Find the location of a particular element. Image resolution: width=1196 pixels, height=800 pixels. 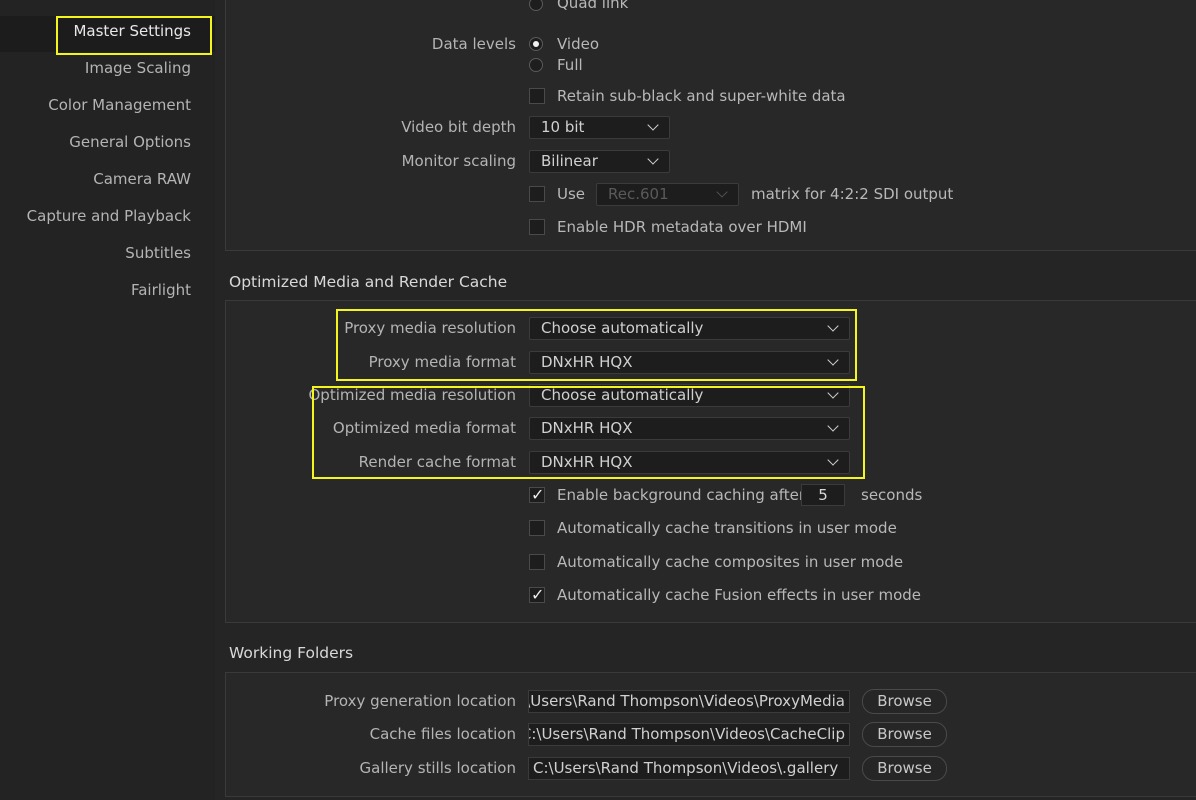

proxy-media-format-dropdown: DNxHR HQX is located at coordinates (689, 362).